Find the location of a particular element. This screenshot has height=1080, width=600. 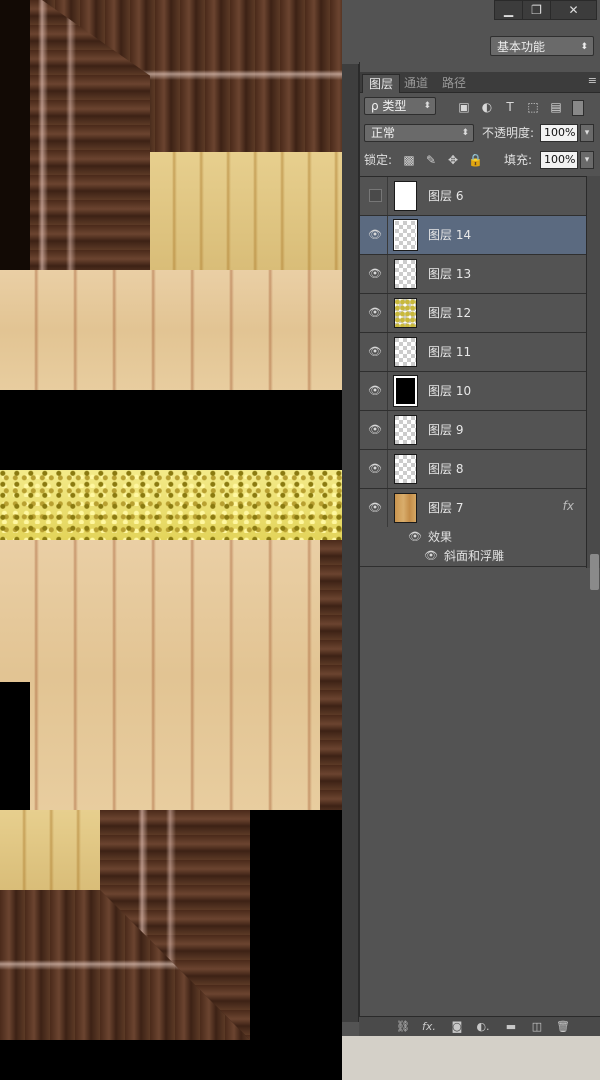

layer-name: 图层 8 is located at coordinates (445, 469).